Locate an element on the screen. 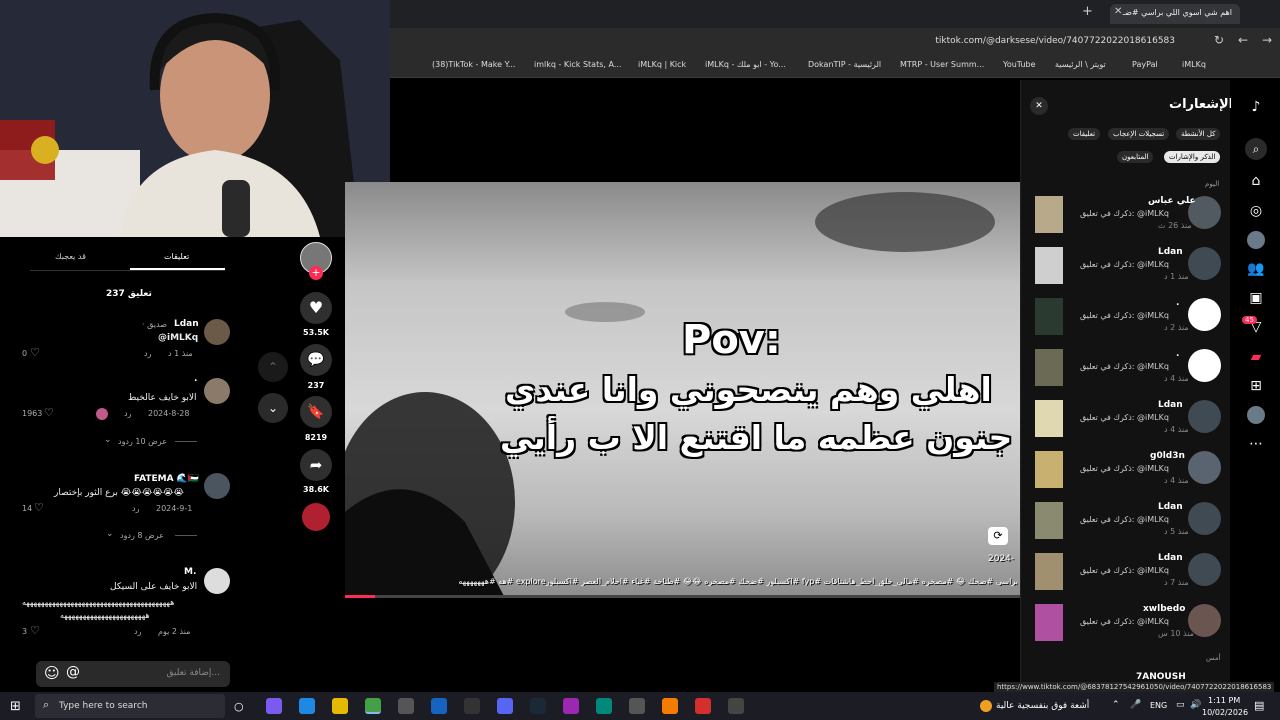 This screenshot has width=1280, height=720. filter-followers: المتابعون is located at coordinates (1135, 157).